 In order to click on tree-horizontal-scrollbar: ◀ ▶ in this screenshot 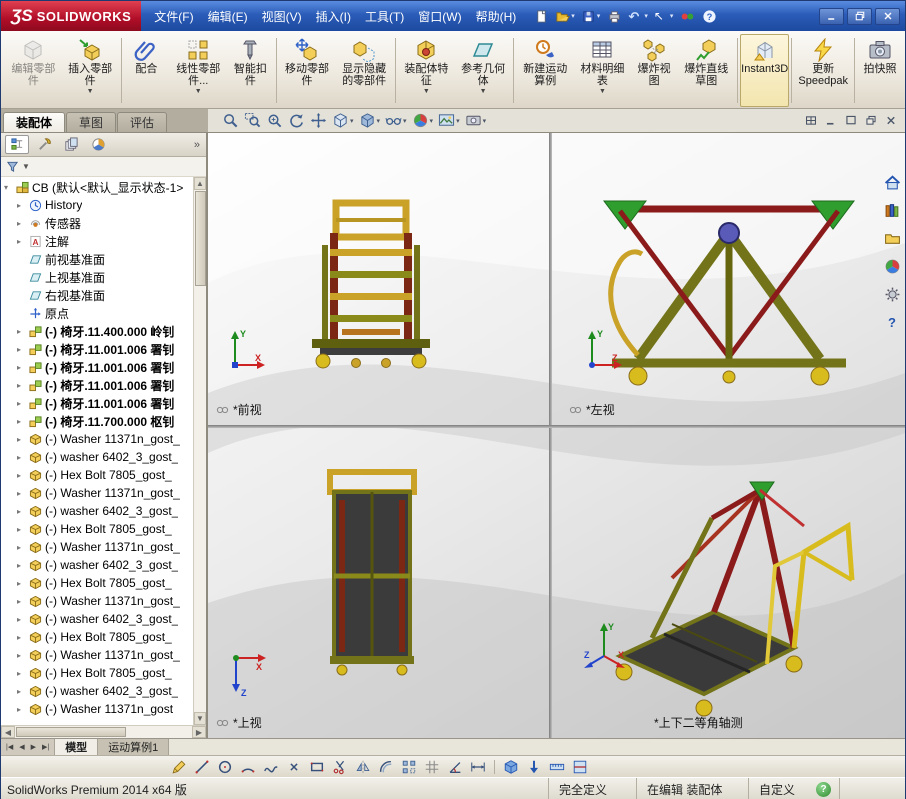, I will do `click(103, 731)`.